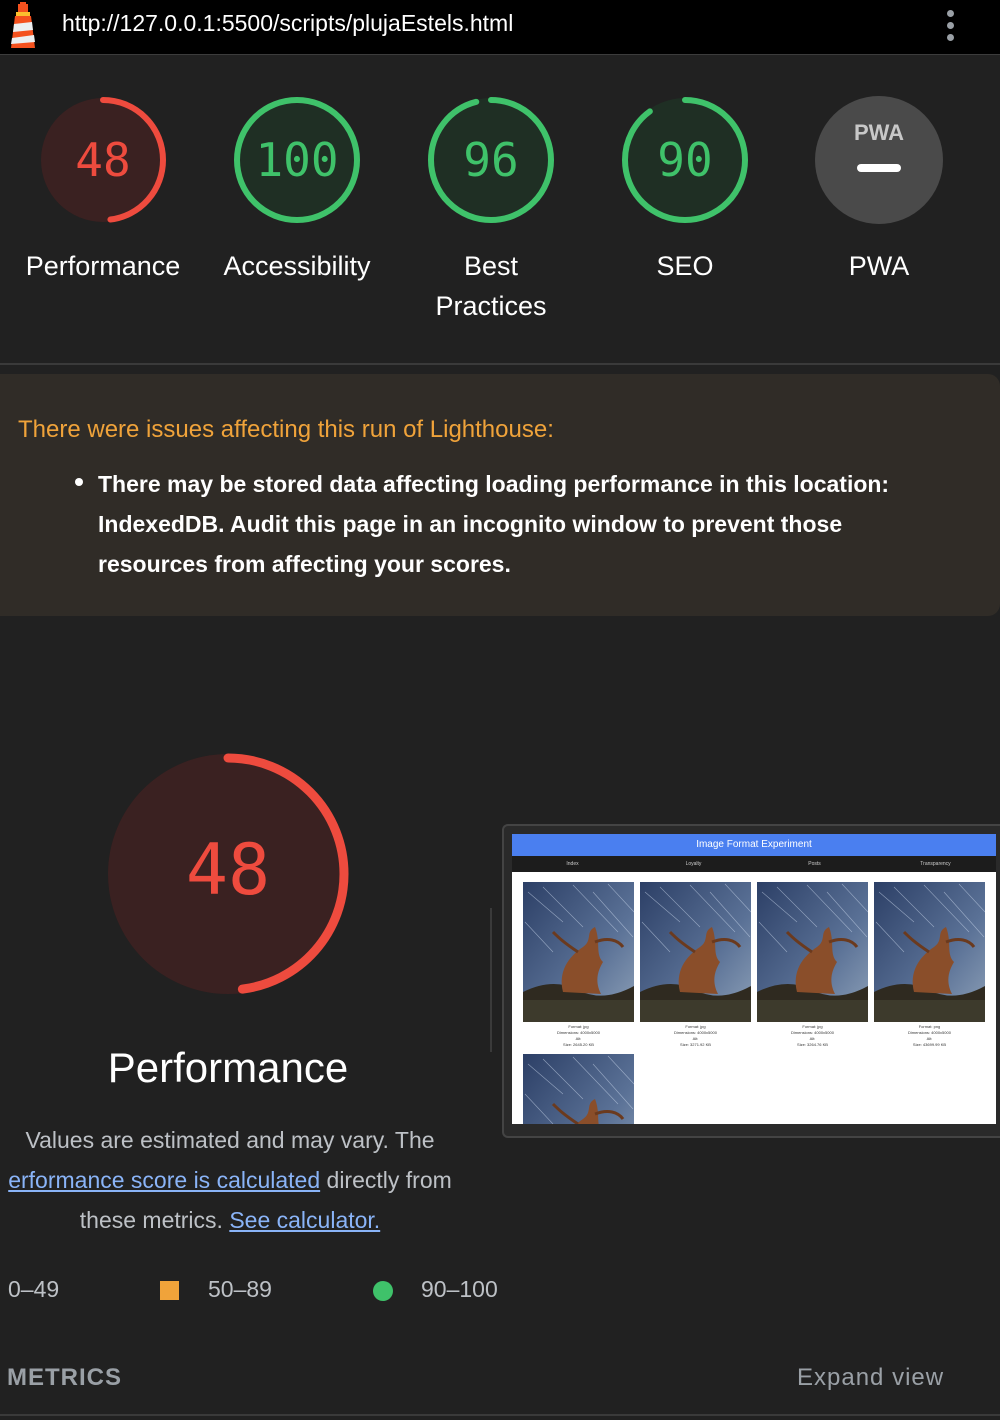 The image size is (1000, 1420). What do you see at coordinates (929, 1044) in the screenshot?
I see `caption-line: Size: 43699.99 KB` at bounding box center [929, 1044].